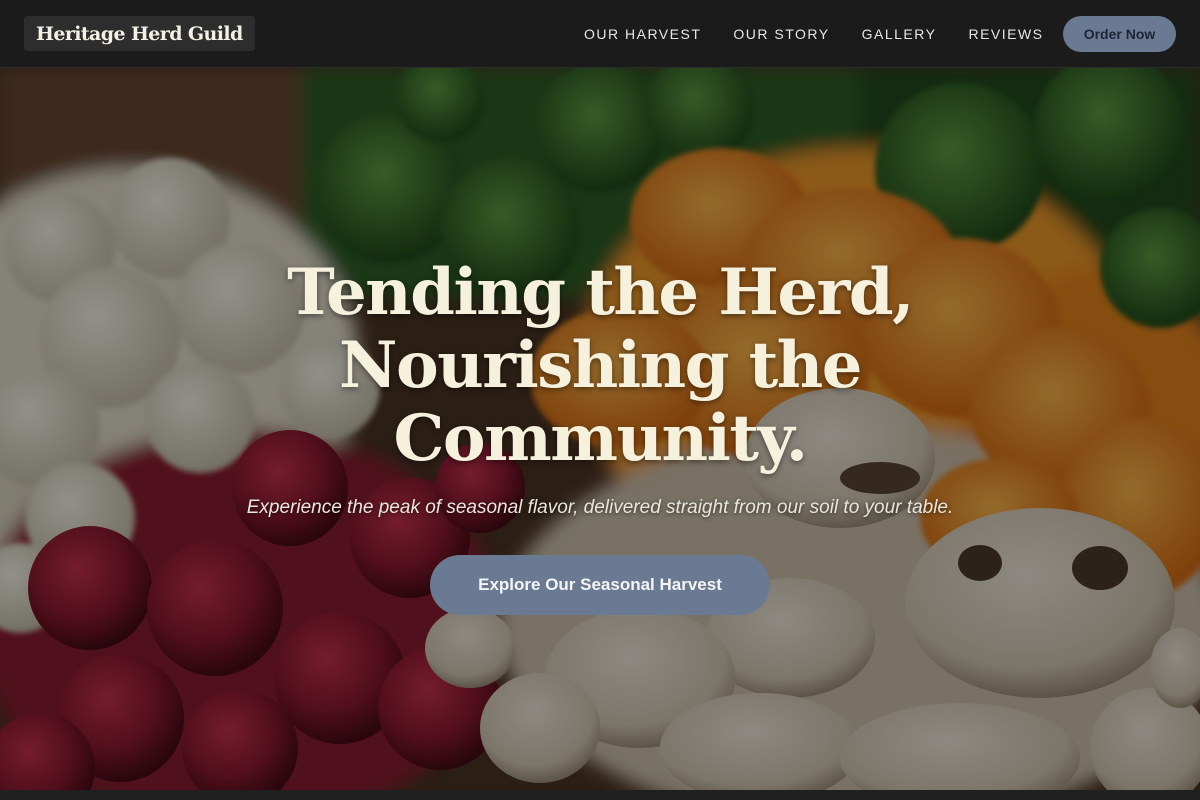  Describe the element at coordinates (1119, 34) in the screenshot. I see `order-now-button: Order Now` at that location.